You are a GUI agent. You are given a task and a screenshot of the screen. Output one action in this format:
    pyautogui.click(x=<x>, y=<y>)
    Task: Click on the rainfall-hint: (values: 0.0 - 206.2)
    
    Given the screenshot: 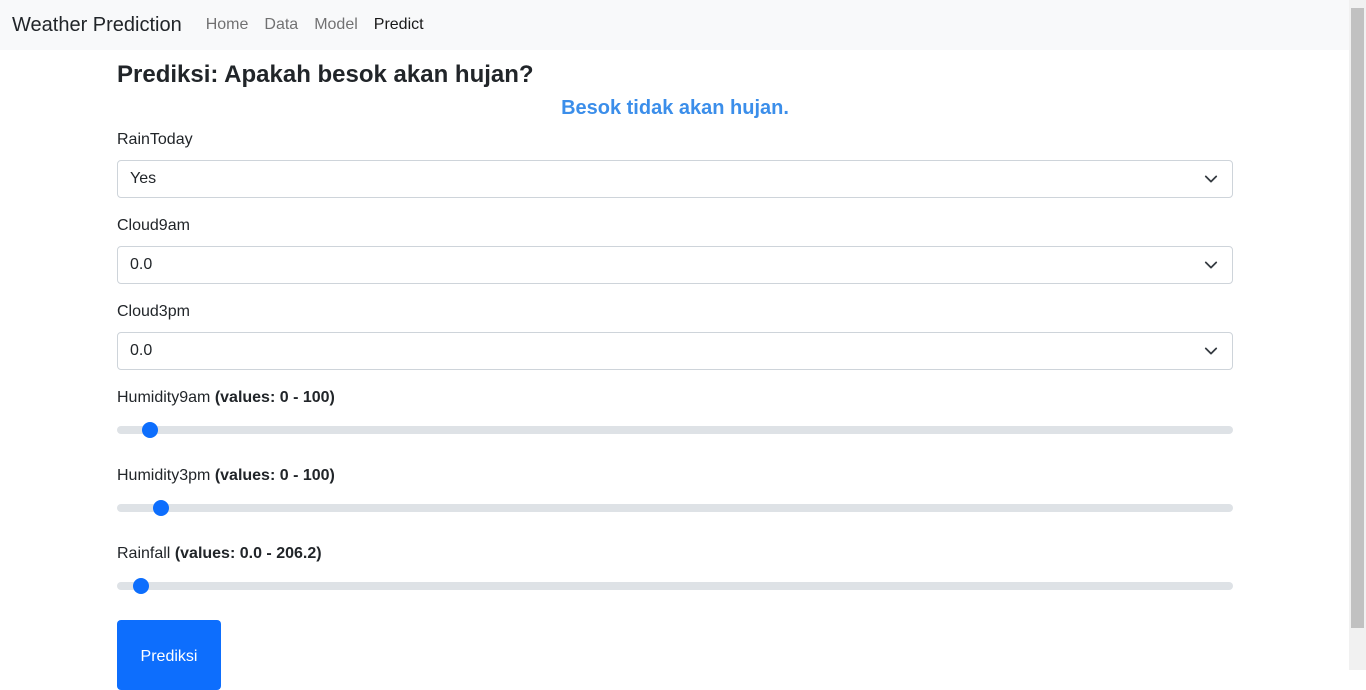 What is the action you would take?
    pyautogui.click(x=248, y=553)
    